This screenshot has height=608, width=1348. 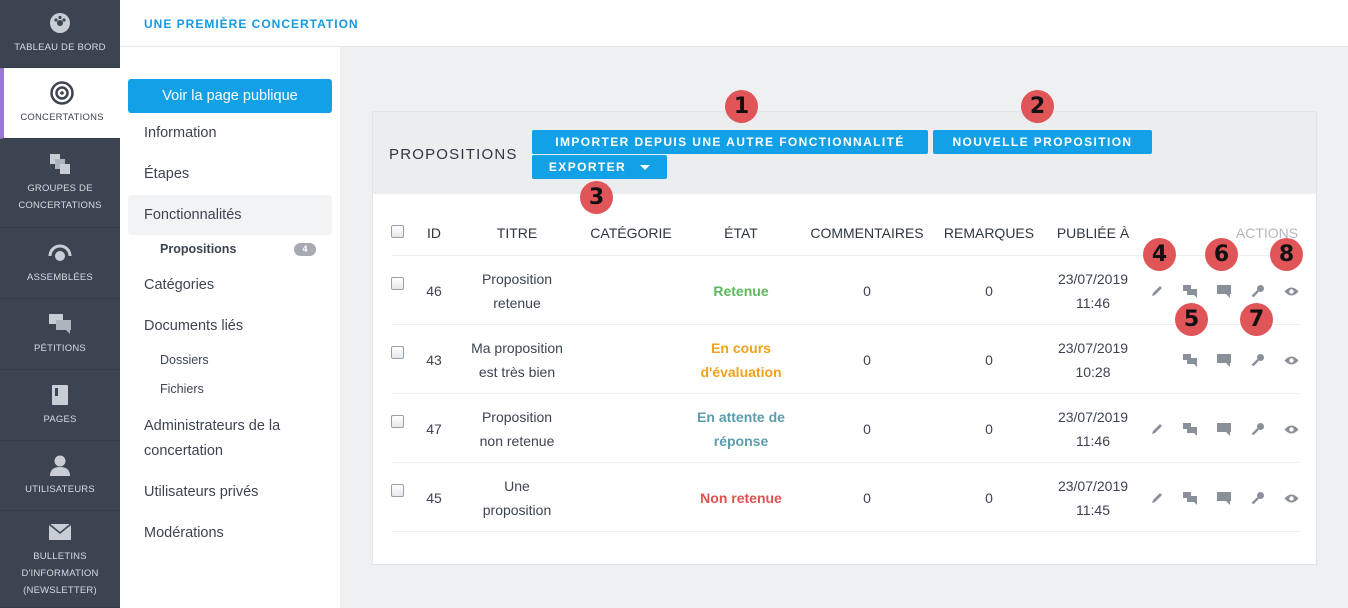 I want to click on subnav-administrateurs-line1: Administrateurs de la, so click(x=212, y=426).